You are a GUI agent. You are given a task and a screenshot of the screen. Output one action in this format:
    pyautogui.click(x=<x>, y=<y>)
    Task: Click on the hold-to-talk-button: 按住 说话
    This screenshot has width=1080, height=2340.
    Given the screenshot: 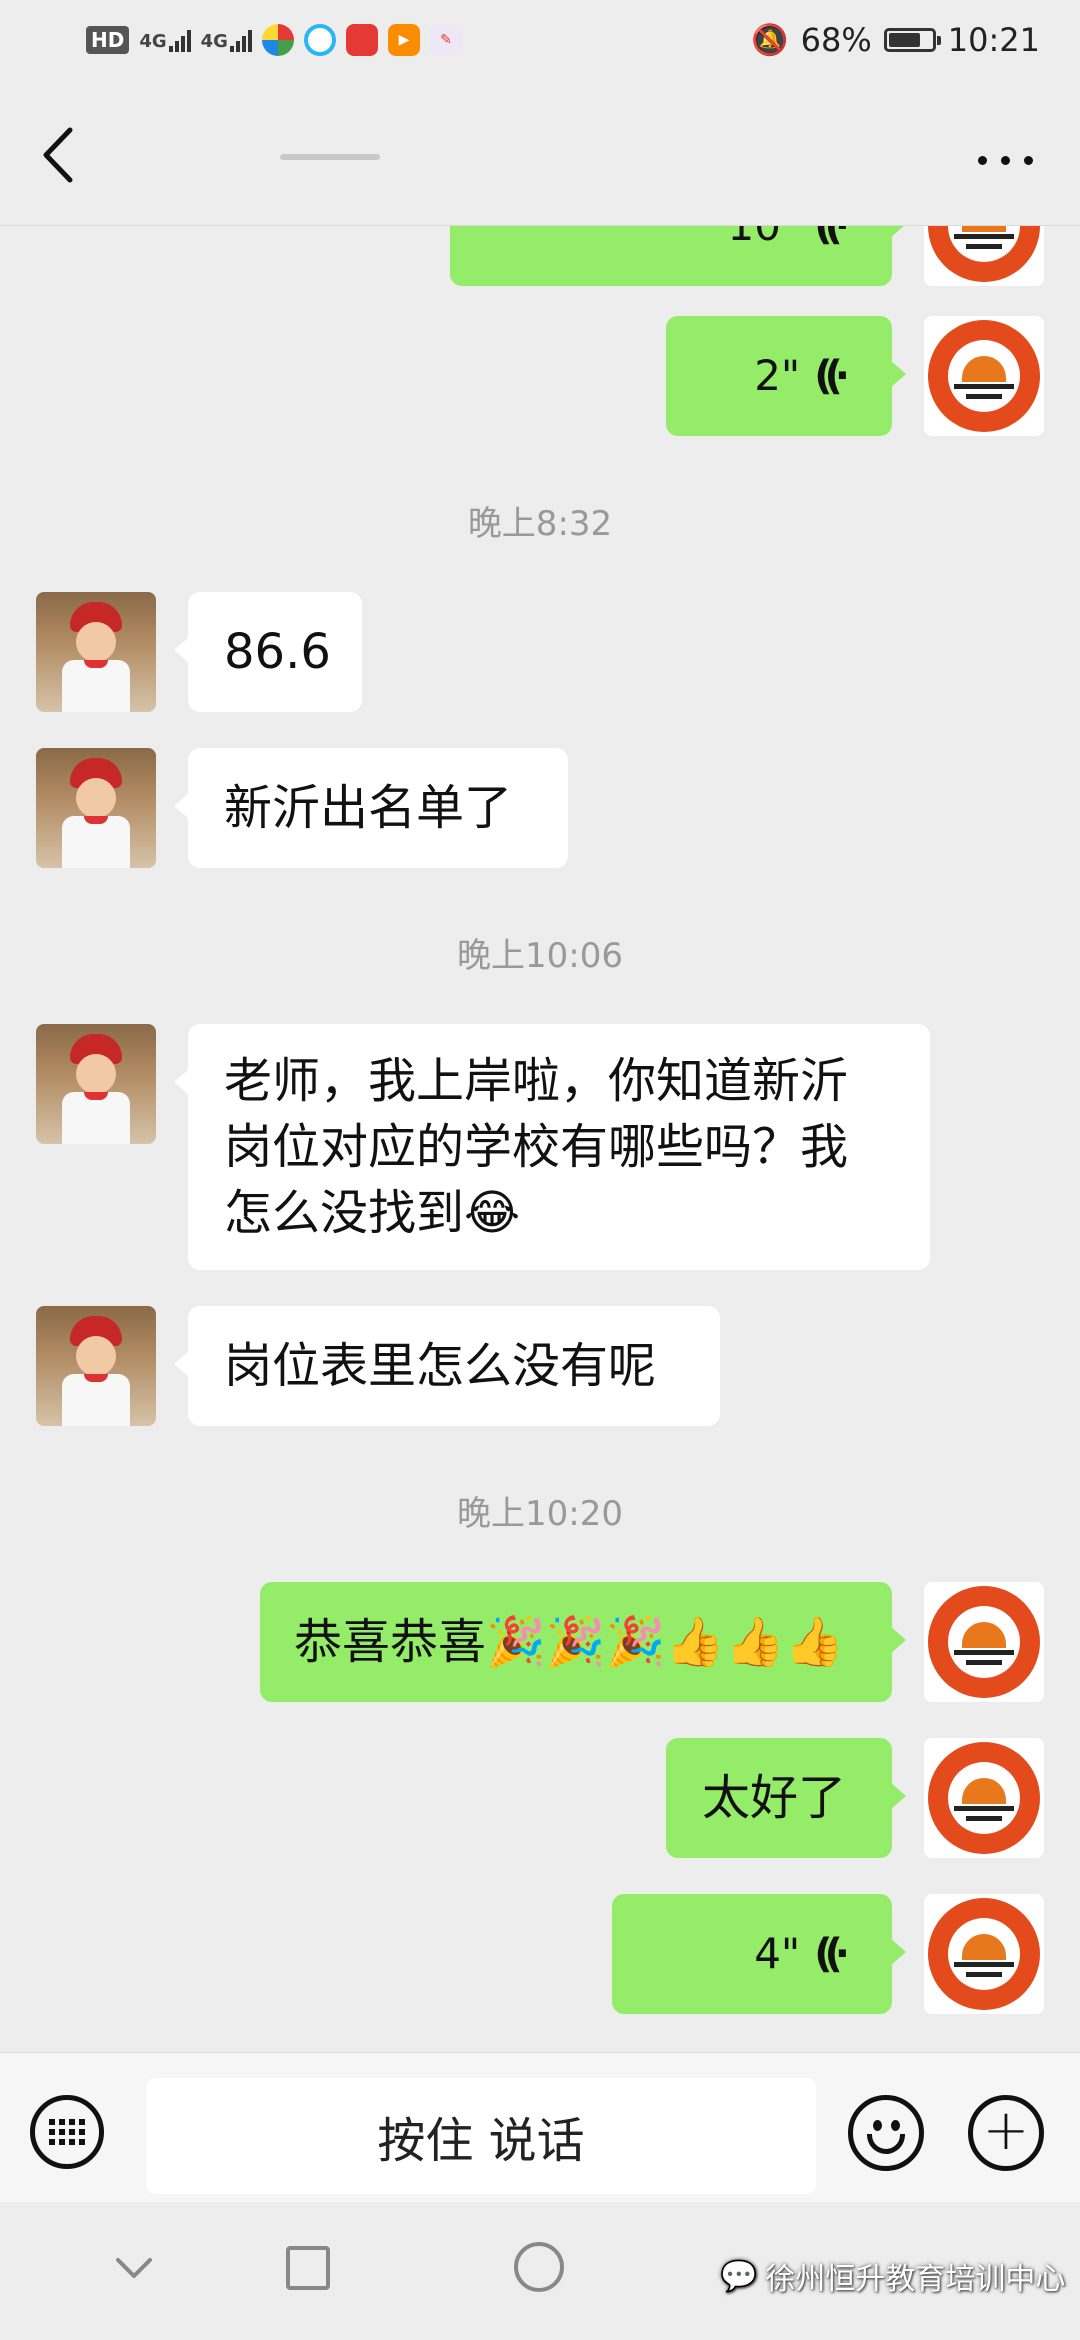 What is the action you would take?
    pyautogui.click(x=481, y=2136)
    